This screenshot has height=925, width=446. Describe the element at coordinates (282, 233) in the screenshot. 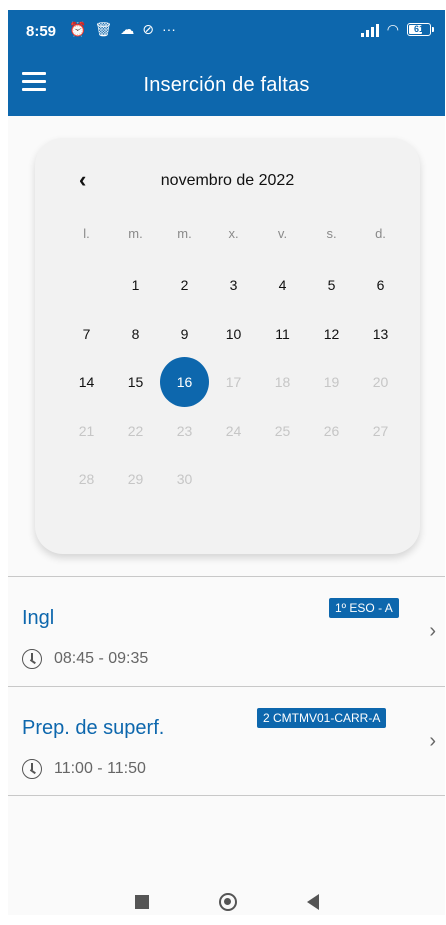

I see `weekday-label: v.` at that location.